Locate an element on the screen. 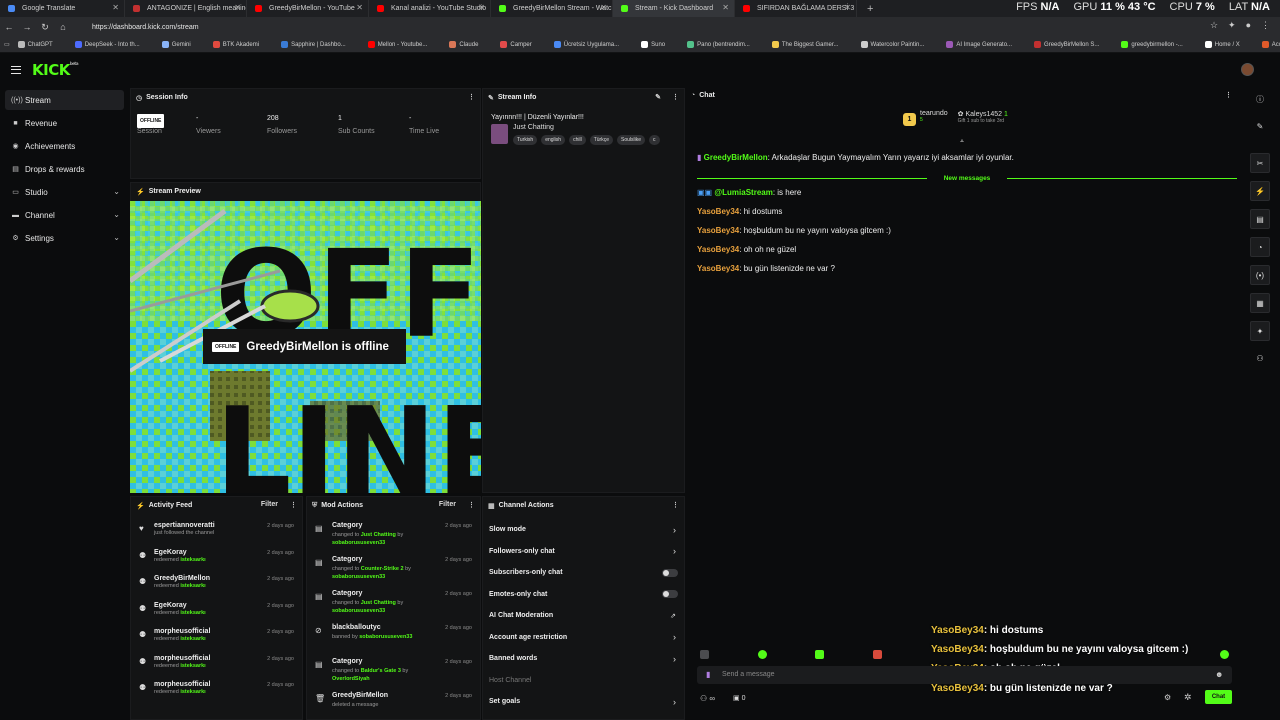  chat-bubble-icon: ◔ is located at coordinates (1260, 247).